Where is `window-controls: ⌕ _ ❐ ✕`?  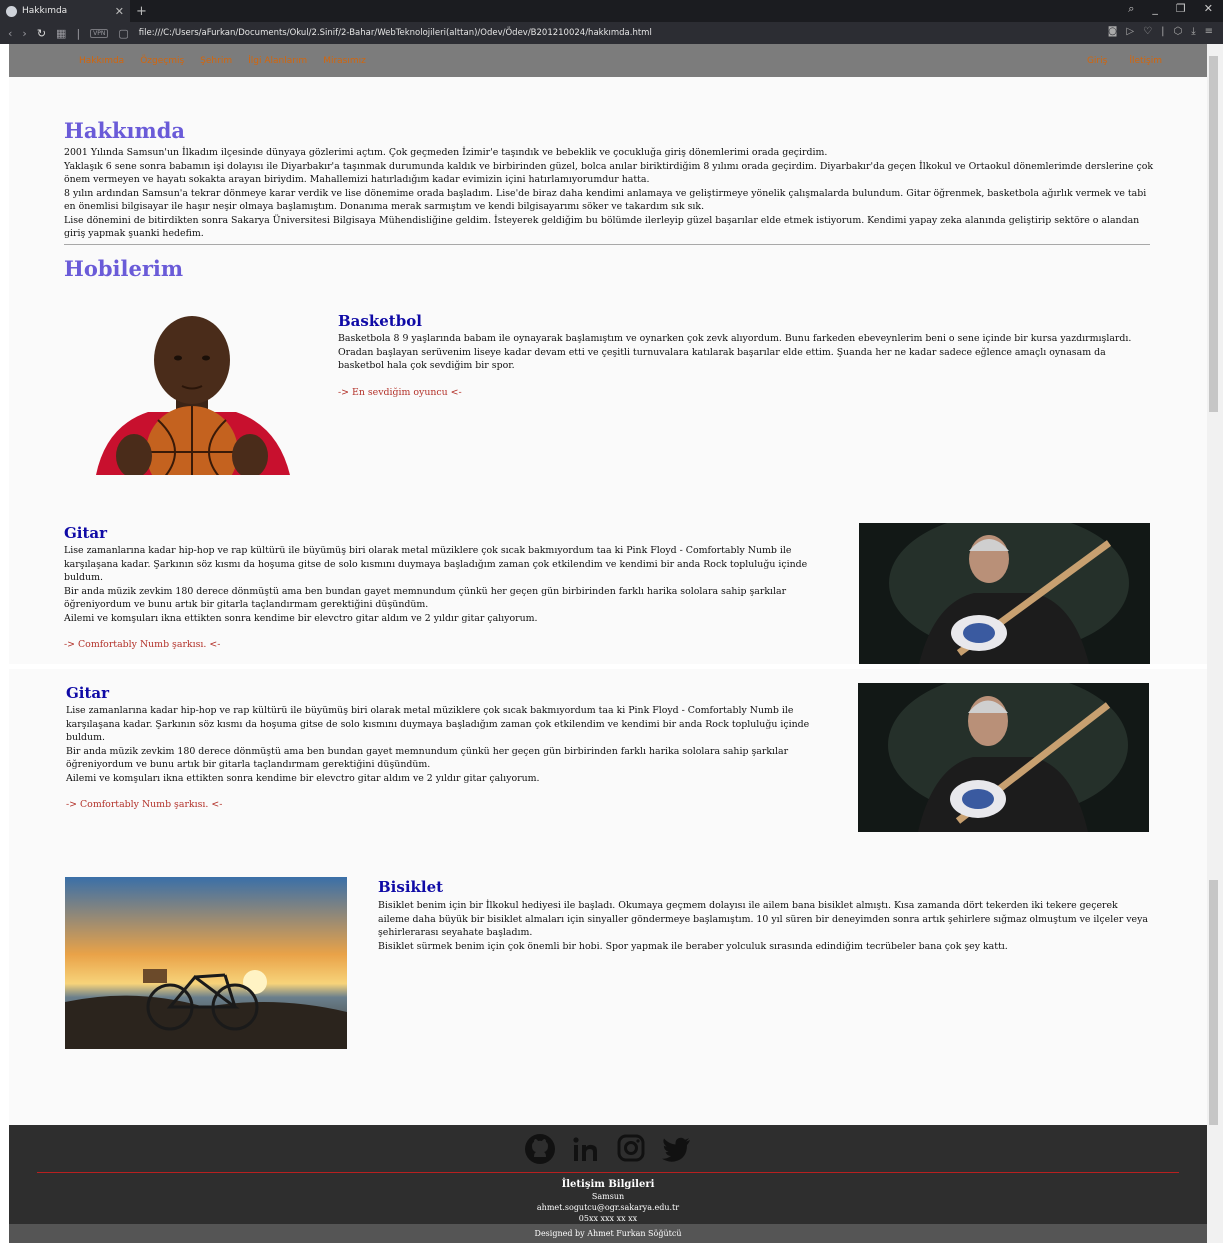 window-controls: ⌕ _ ❐ ✕ is located at coordinates (1170, 9).